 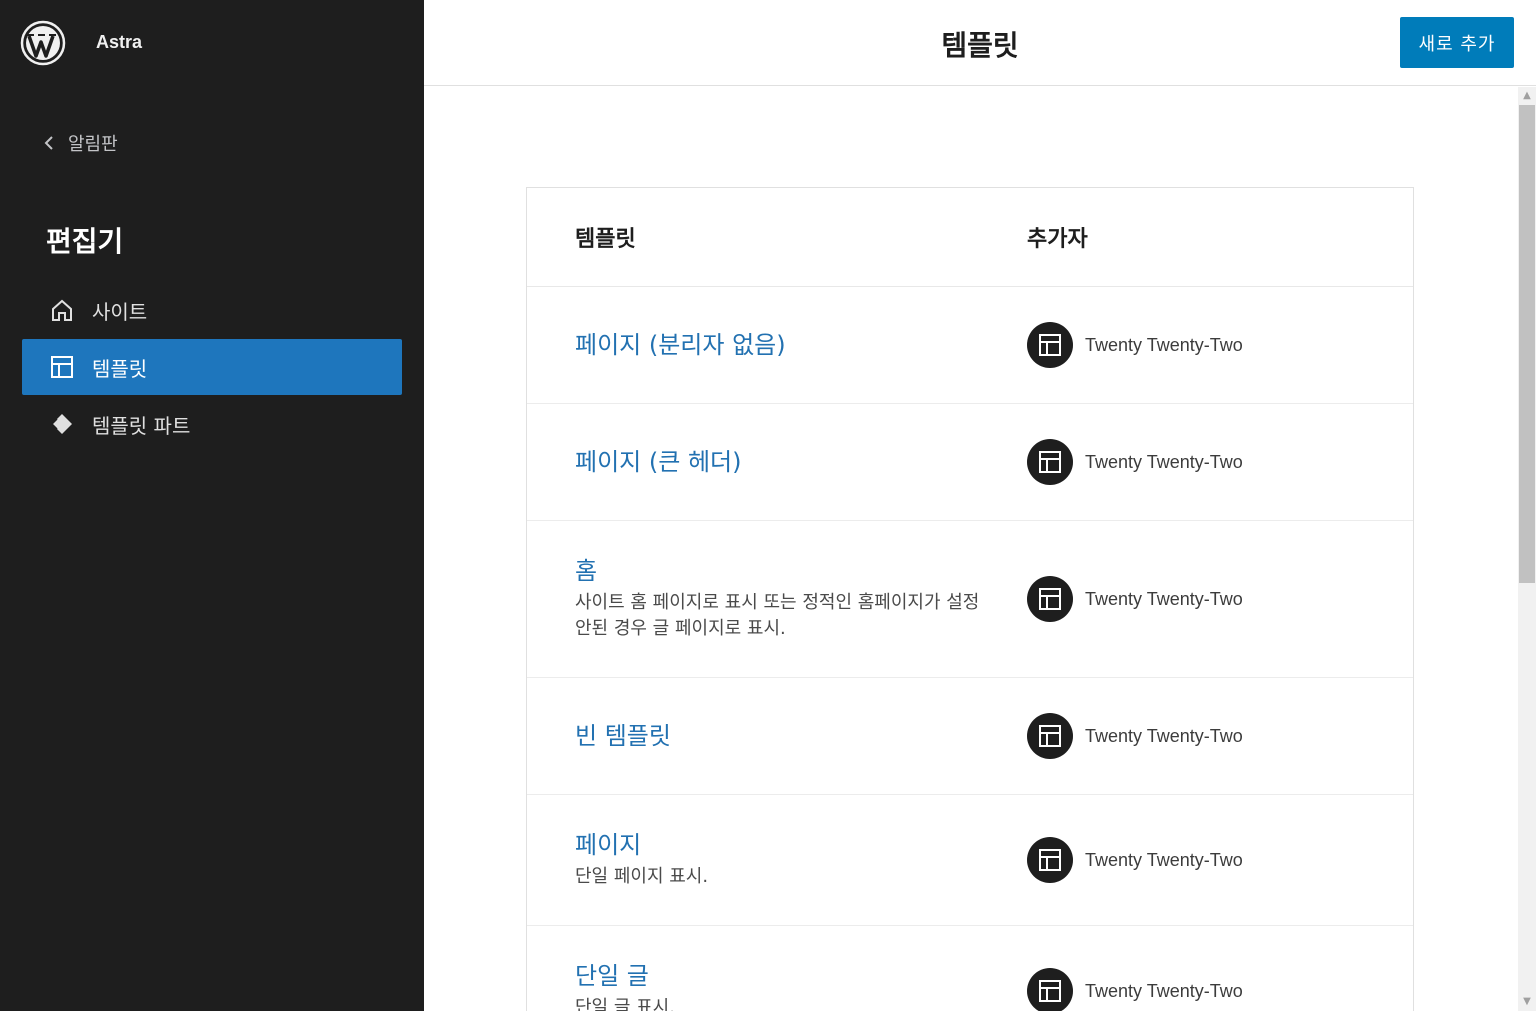 I want to click on table-row: 빈 템플릿 Twenty Twenty-Two, so click(x=970, y=736).